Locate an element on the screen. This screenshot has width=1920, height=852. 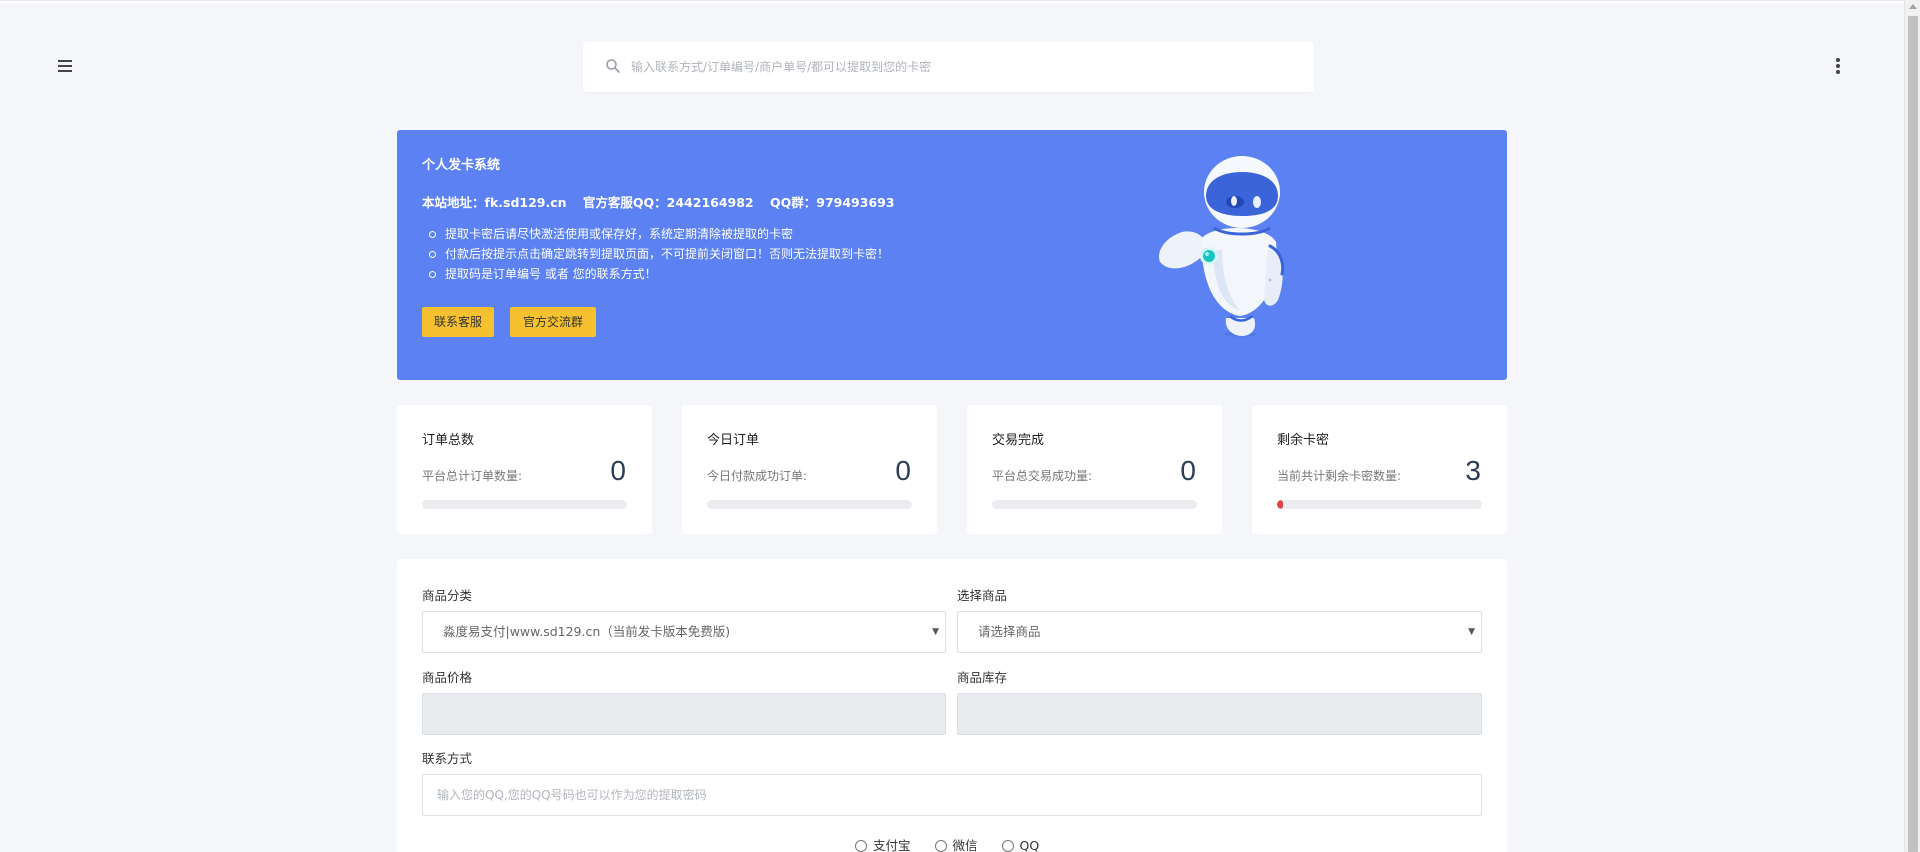
stat-progress-fill is located at coordinates (1280, 504).